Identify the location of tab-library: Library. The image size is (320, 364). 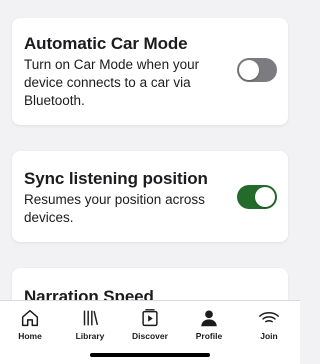
(90, 325).